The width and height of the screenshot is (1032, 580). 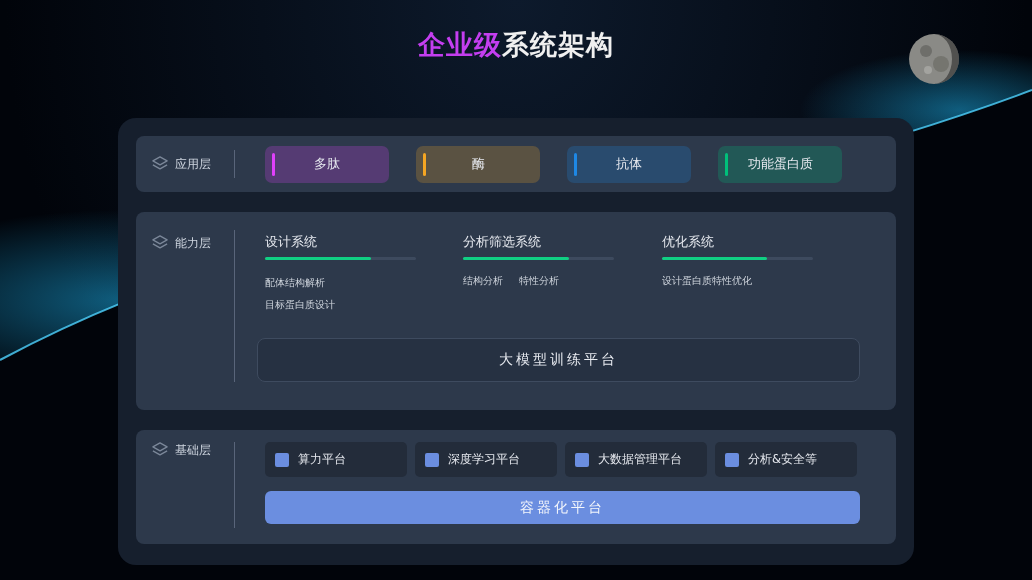 I want to click on moon-drawing, so click(x=934, y=59).